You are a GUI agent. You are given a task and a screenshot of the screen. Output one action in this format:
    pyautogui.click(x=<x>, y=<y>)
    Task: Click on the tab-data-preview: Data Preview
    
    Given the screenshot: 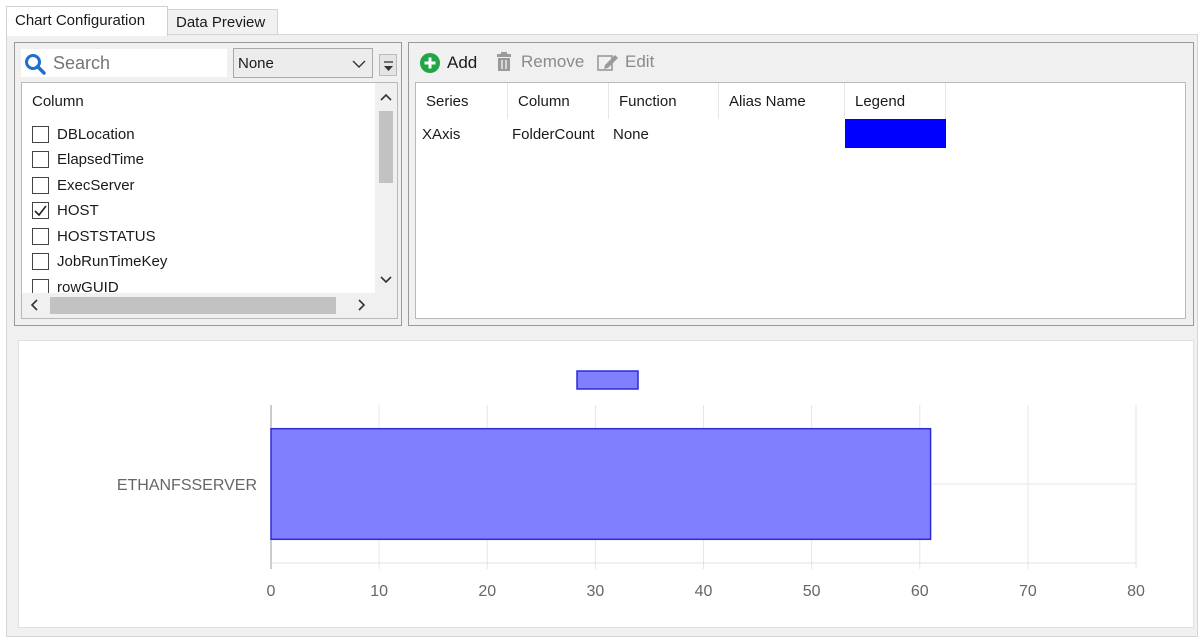 What is the action you would take?
    pyautogui.click(x=222, y=22)
    